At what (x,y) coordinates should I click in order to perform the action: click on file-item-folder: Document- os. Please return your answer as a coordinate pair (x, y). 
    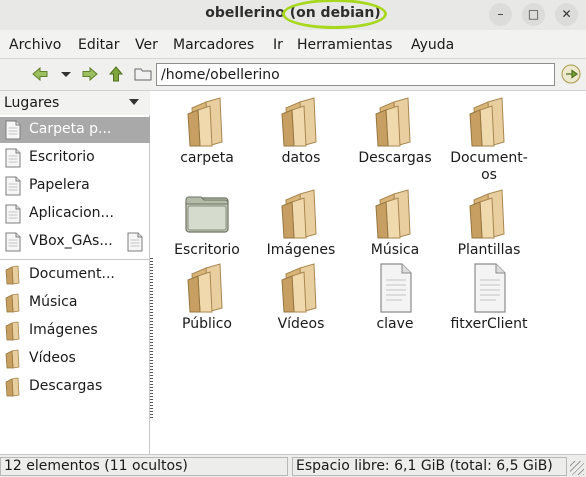
    Looking at the image, I should click on (489, 140).